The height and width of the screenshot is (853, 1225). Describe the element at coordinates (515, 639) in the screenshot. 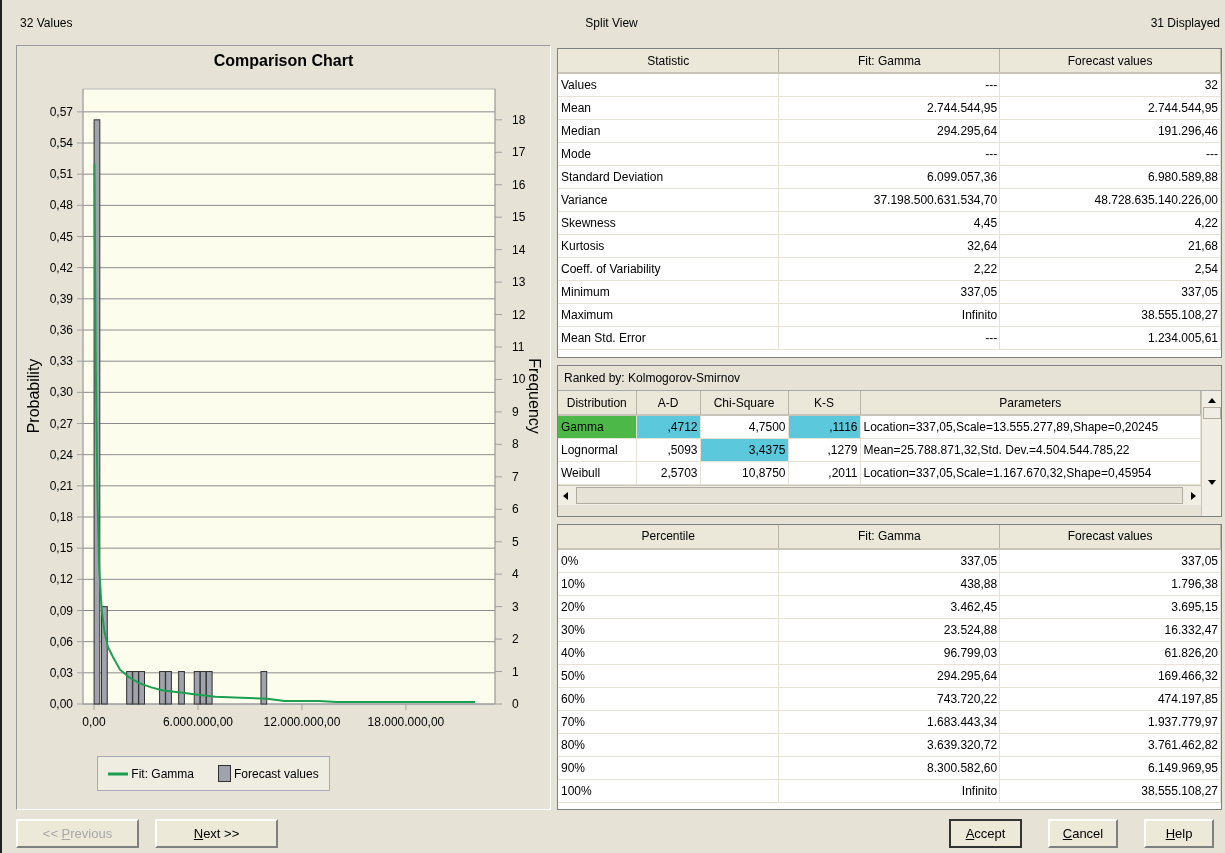

I see `axis-tick-label: 2` at that location.